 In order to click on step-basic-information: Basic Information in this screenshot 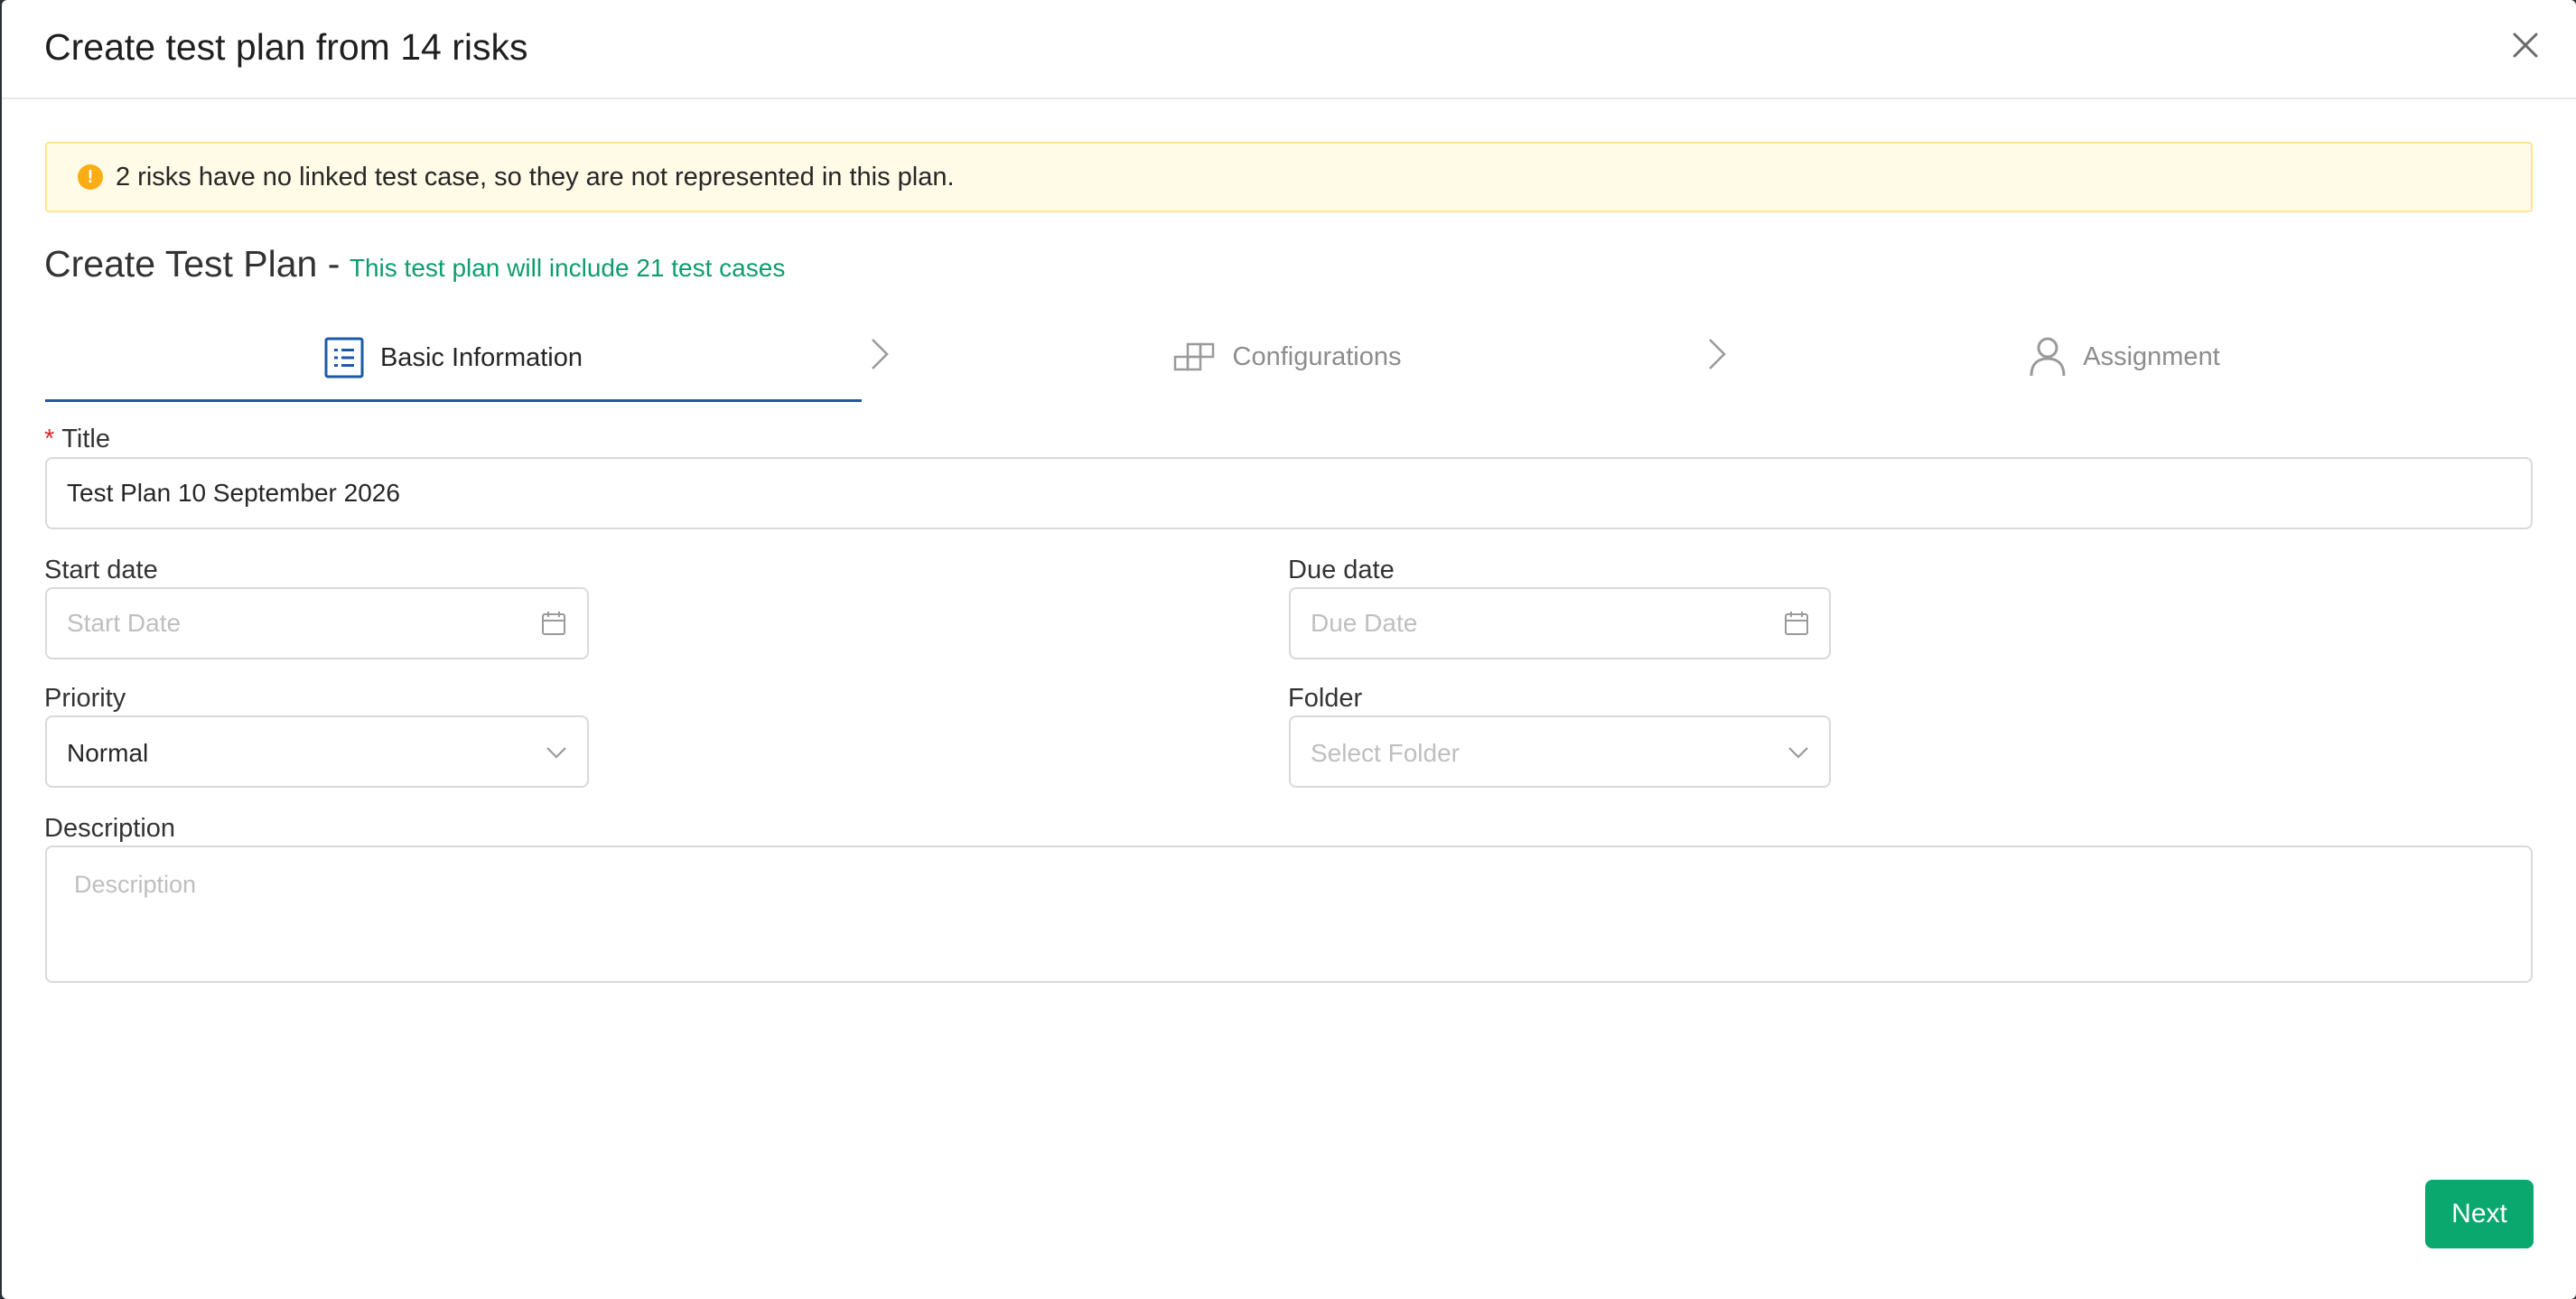, I will do `click(453, 359)`.